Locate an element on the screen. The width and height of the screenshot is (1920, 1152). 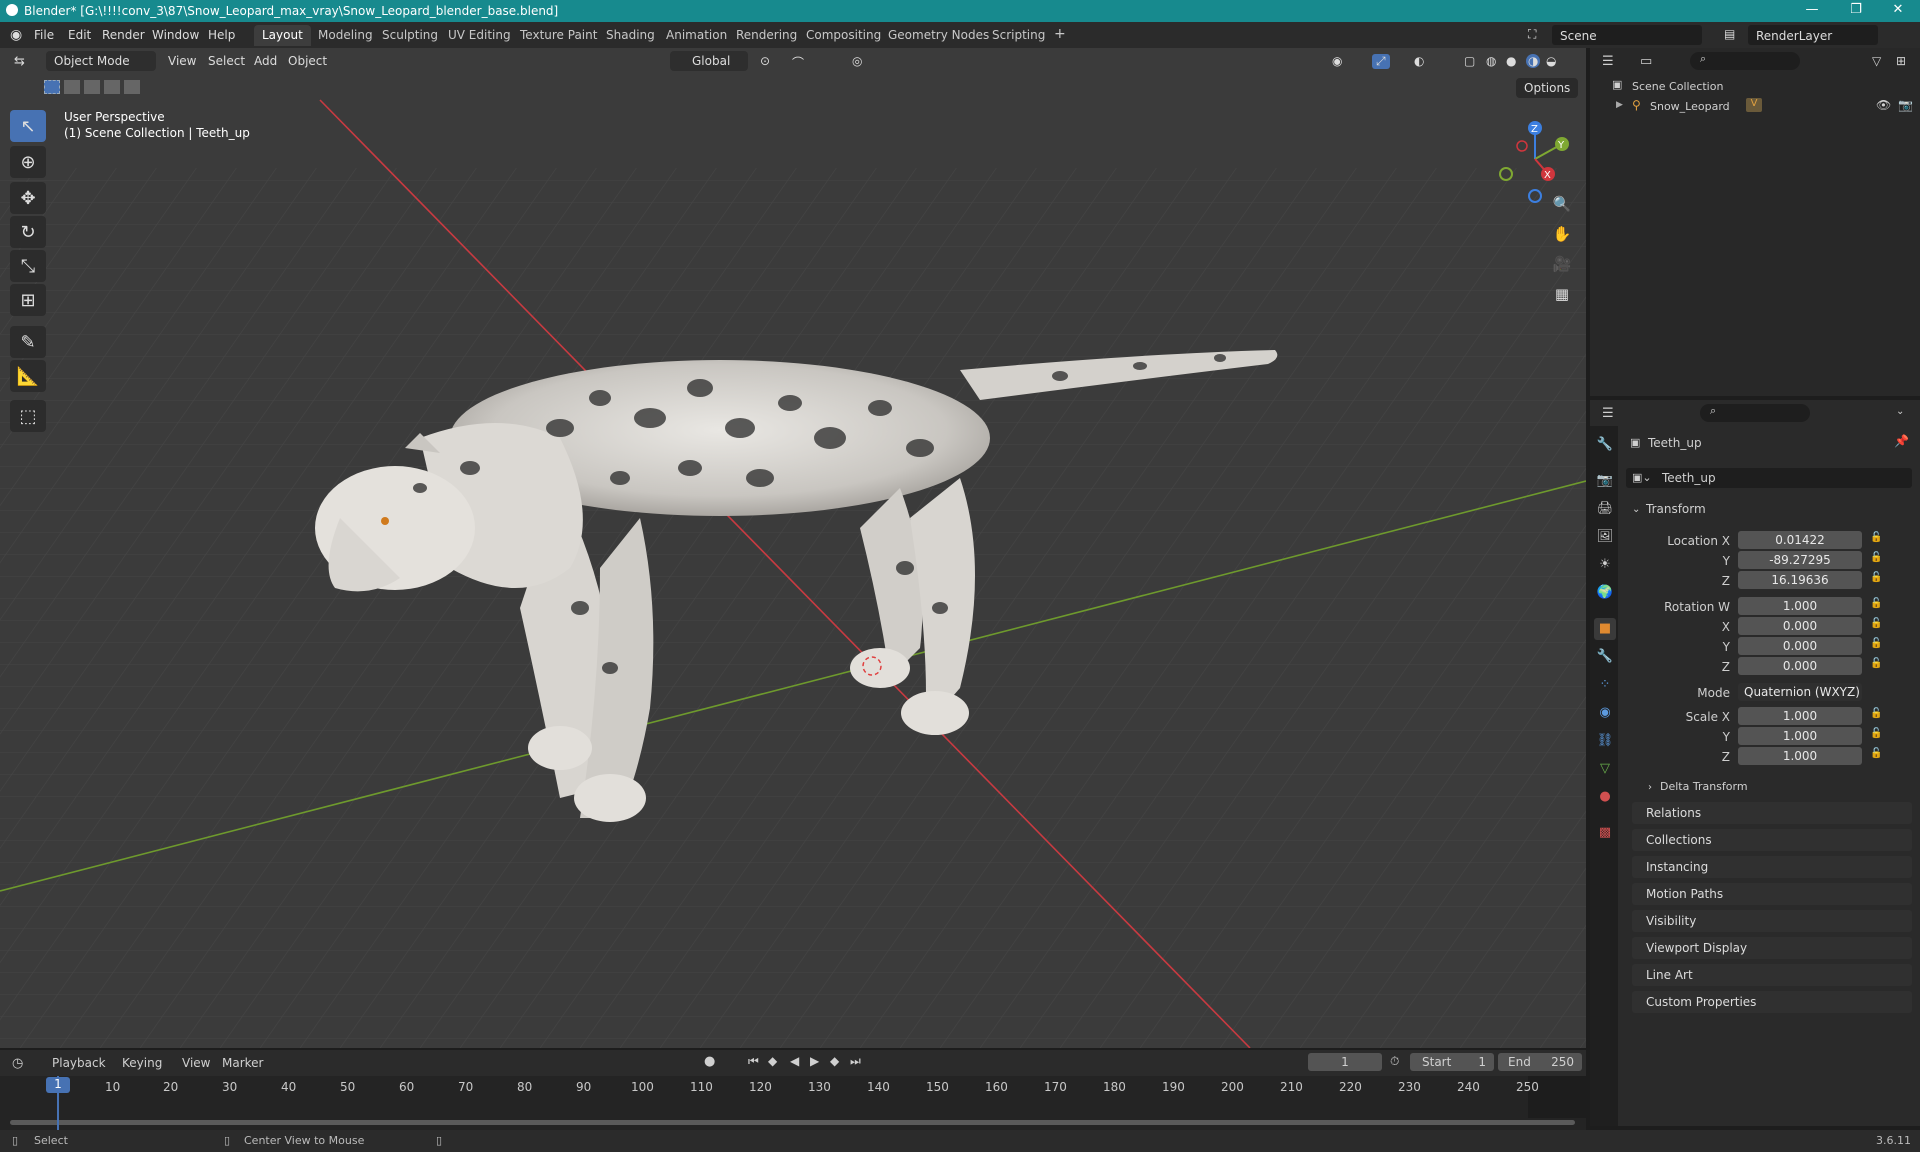
timeline-menu-view: View is located at coordinates (196, 1063).